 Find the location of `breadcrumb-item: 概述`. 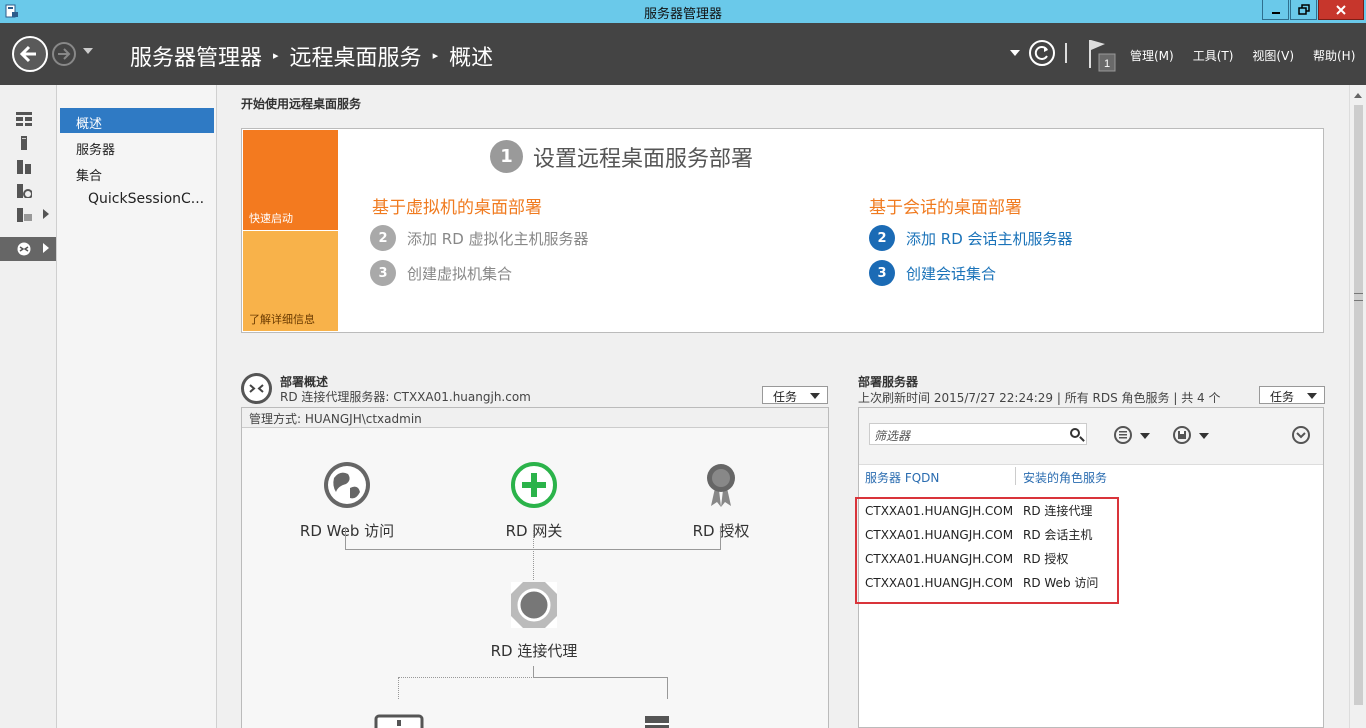

breadcrumb-item: 概述 is located at coordinates (471, 56).